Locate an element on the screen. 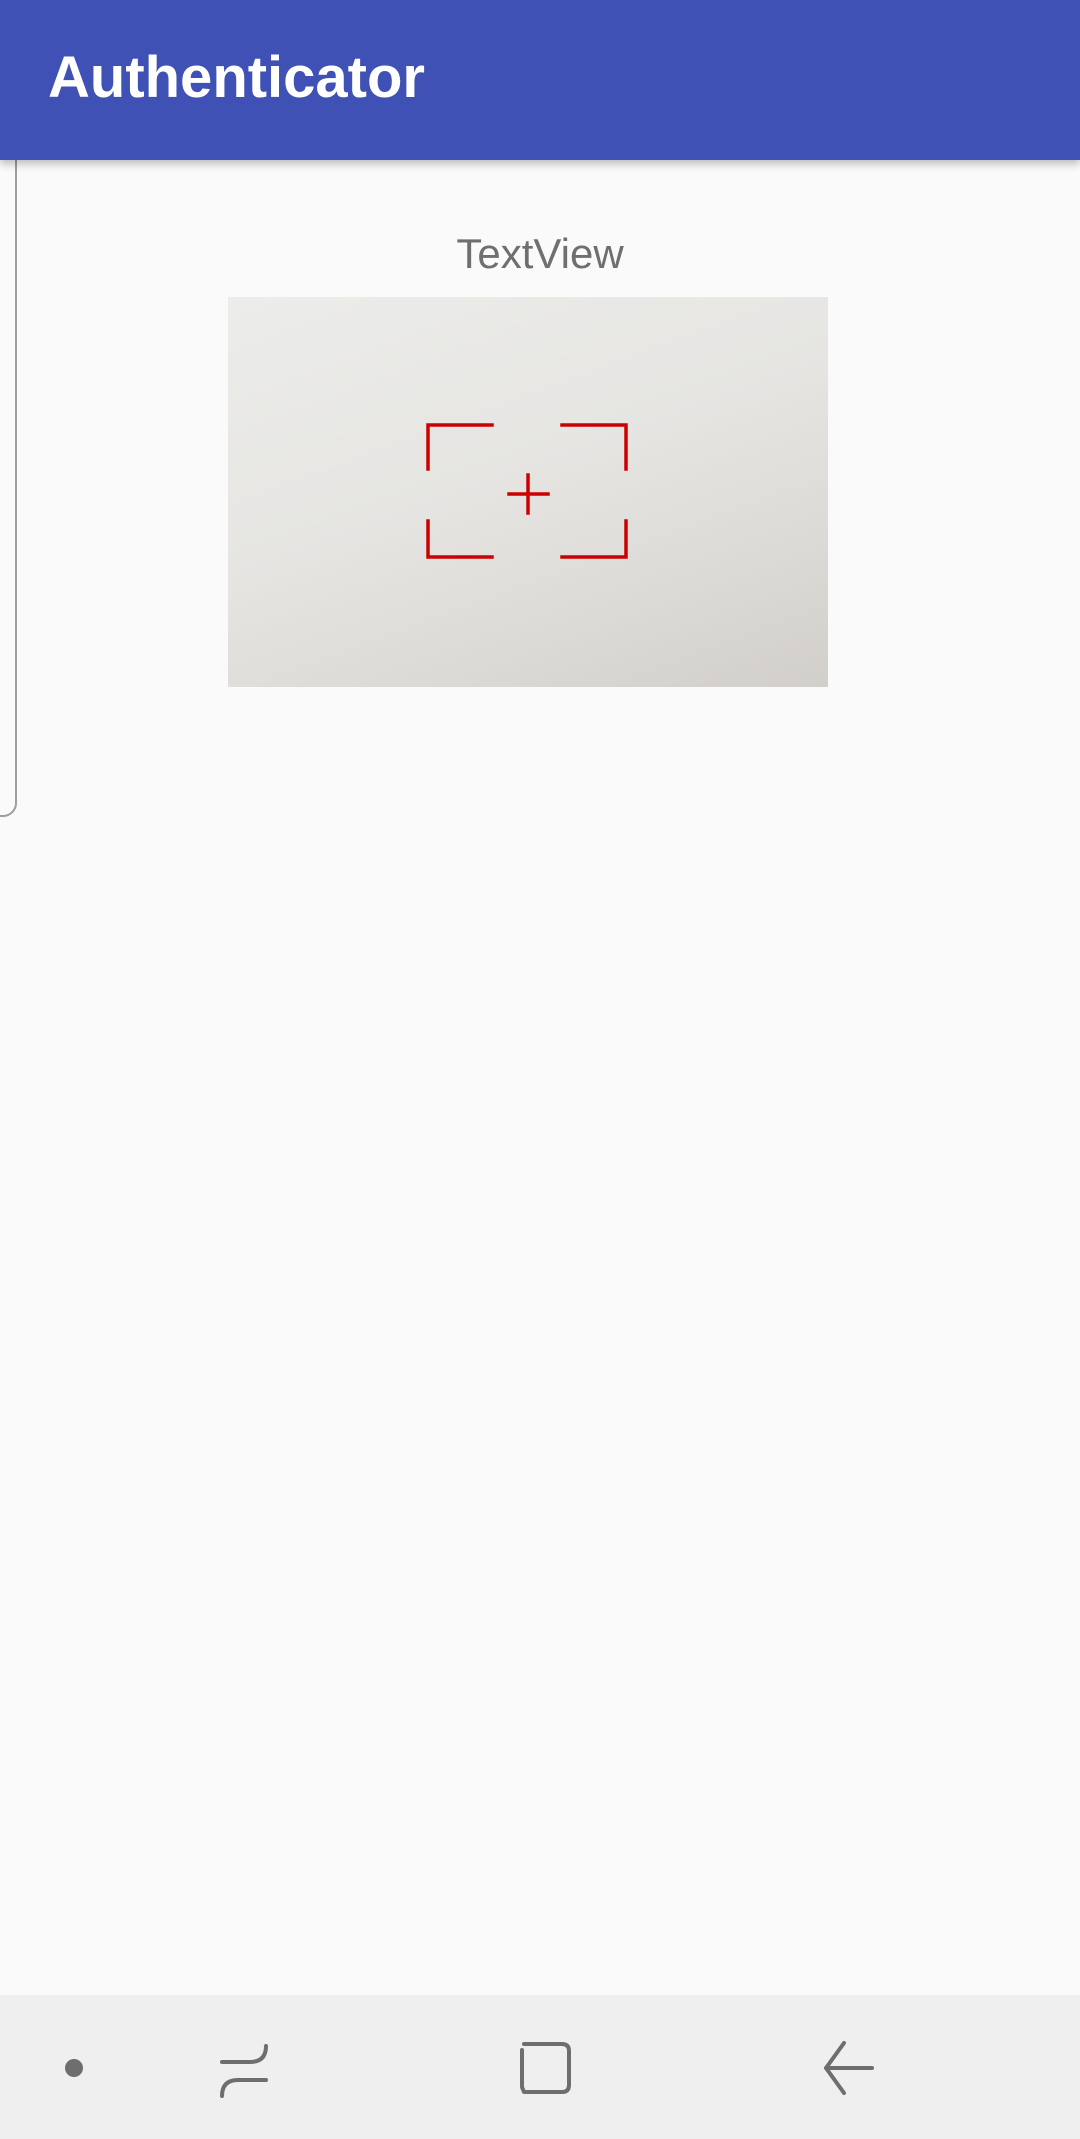 Image resolution: width=1080 pixels, height=2139 pixels. nav-recent-apps-button is located at coordinates (245, 2067).